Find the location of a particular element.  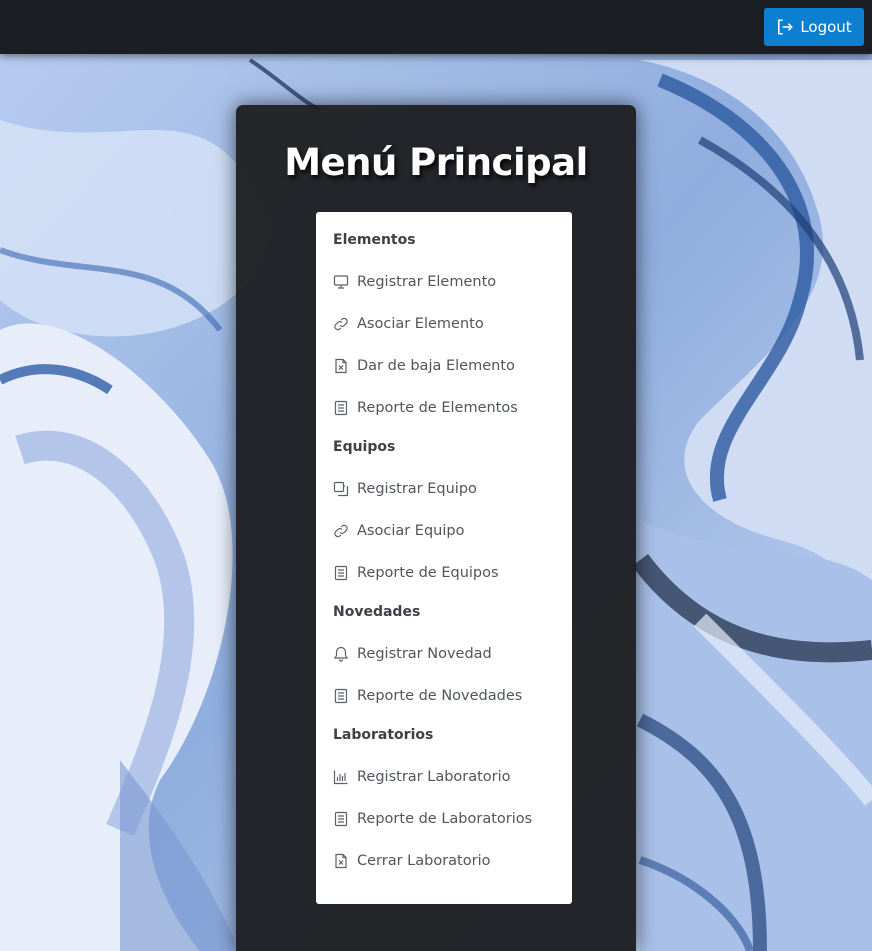

menu-item-label: Dar de baja Elemento is located at coordinates (436, 366).